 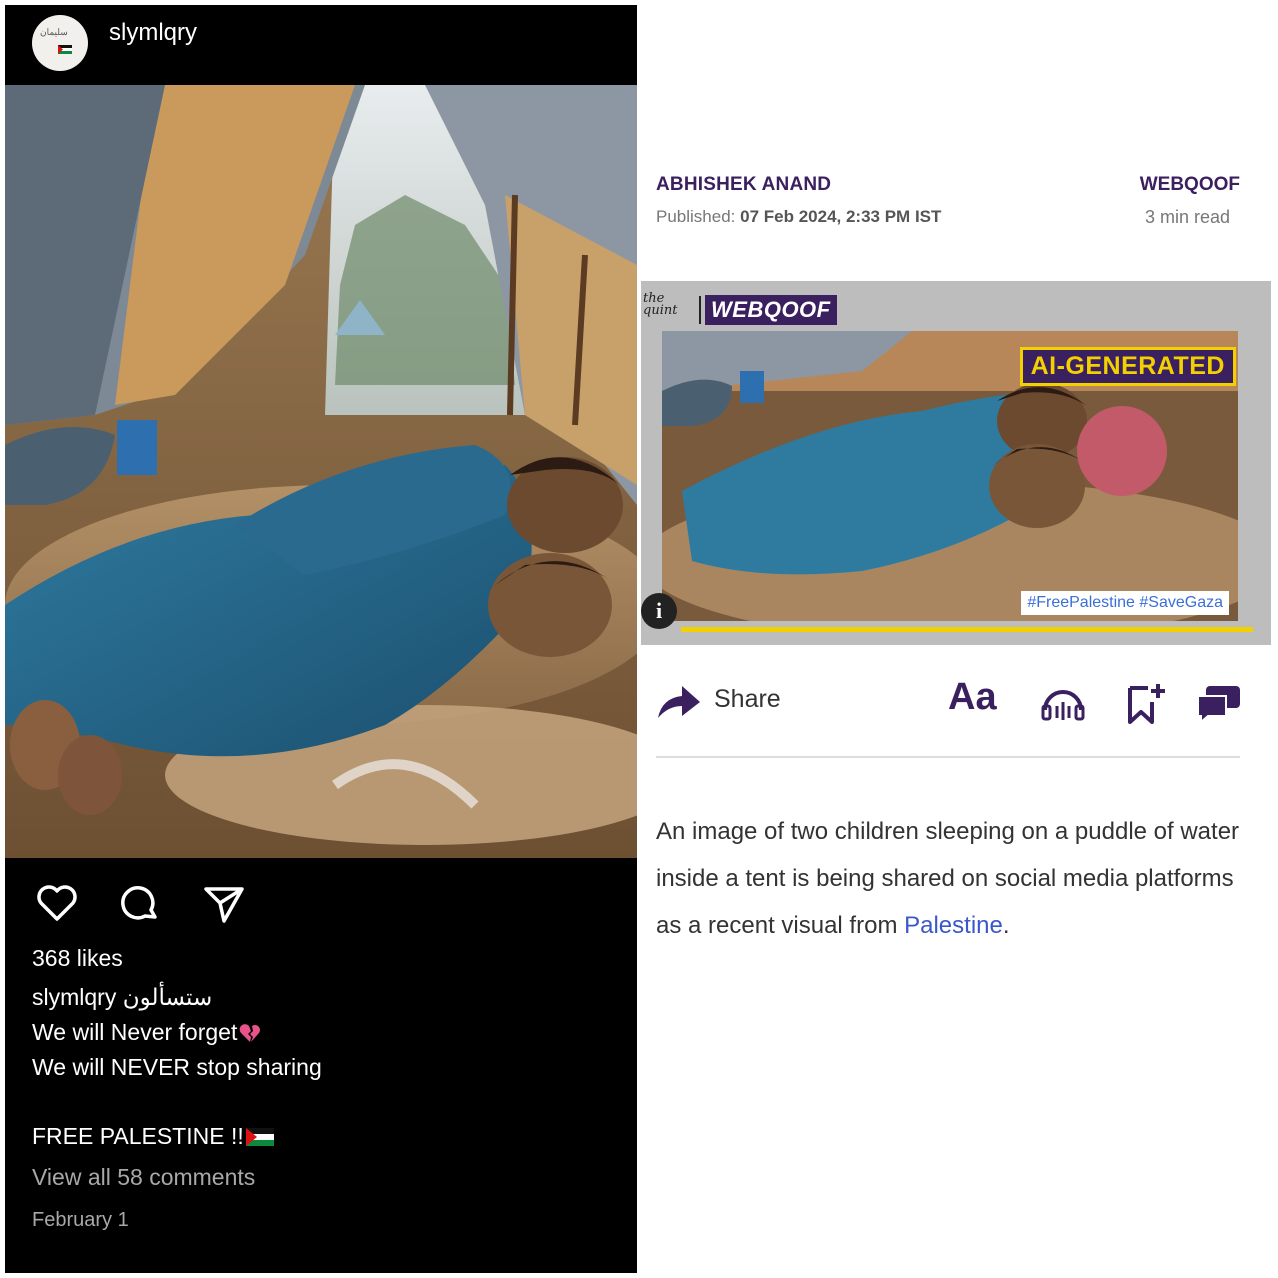 What do you see at coordinates (1187, 217) in the screenshot?
I see `read-time: 3 min read` at bounding box center [1187, 217].